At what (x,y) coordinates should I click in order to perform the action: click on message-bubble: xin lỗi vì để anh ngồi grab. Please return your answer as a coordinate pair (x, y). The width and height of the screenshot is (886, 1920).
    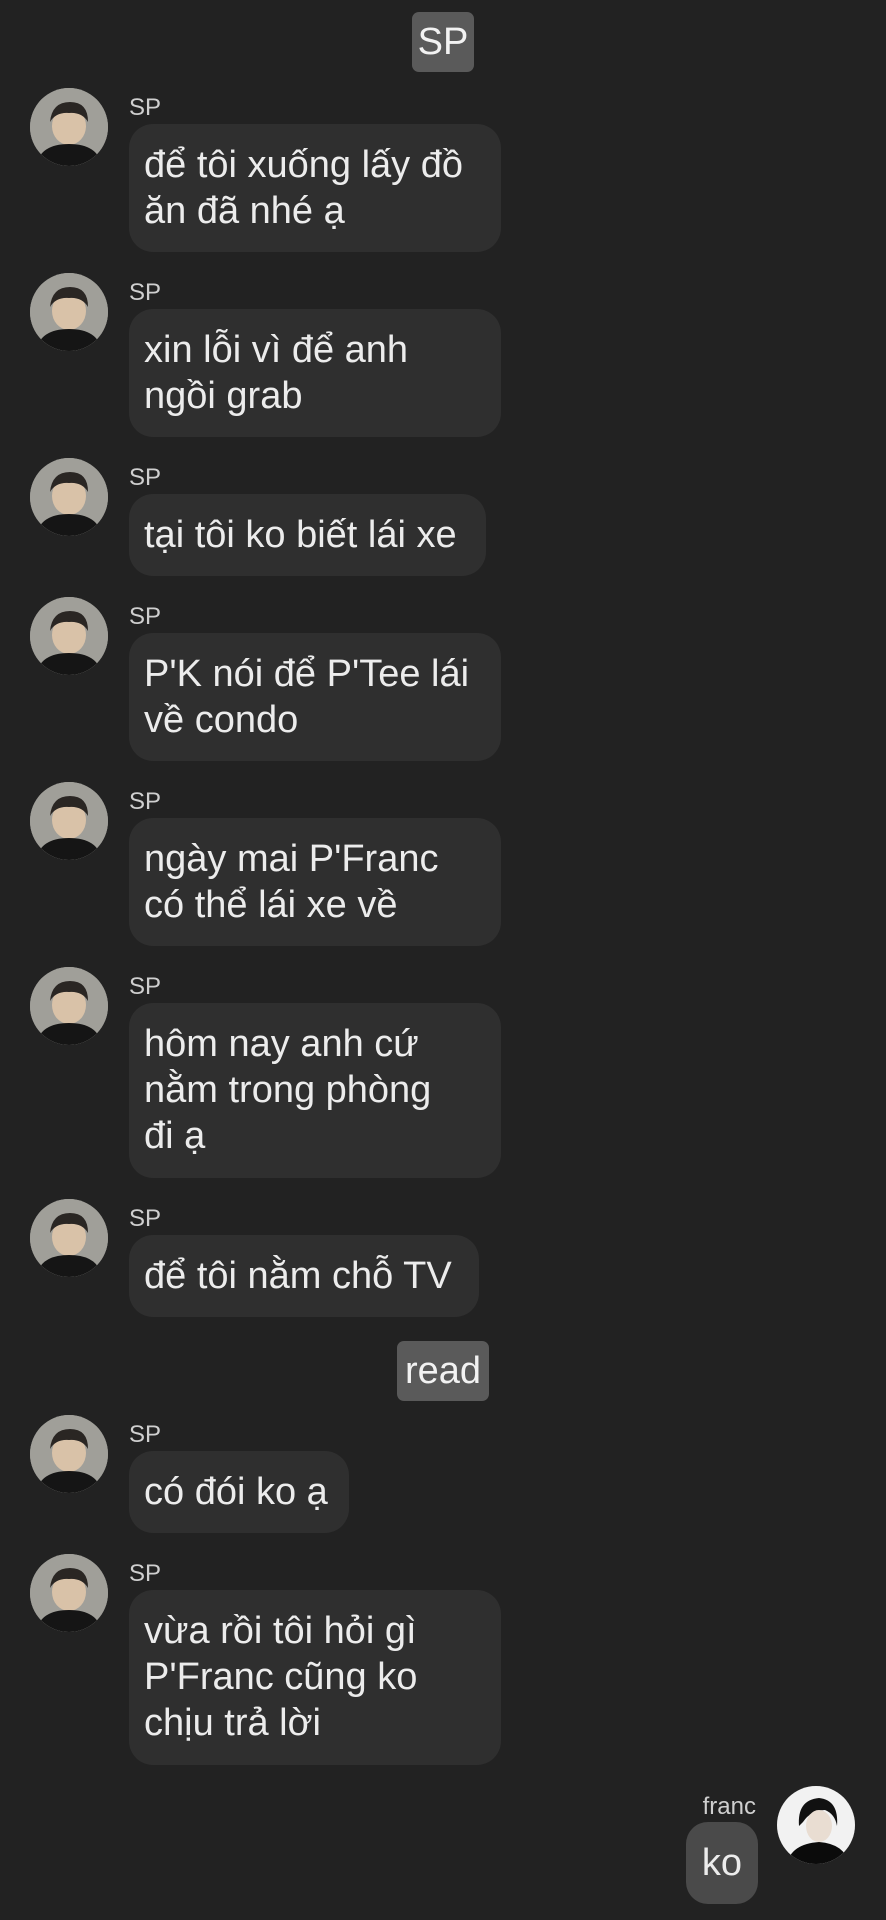
    Looking at the image, I should click on (315, 373).